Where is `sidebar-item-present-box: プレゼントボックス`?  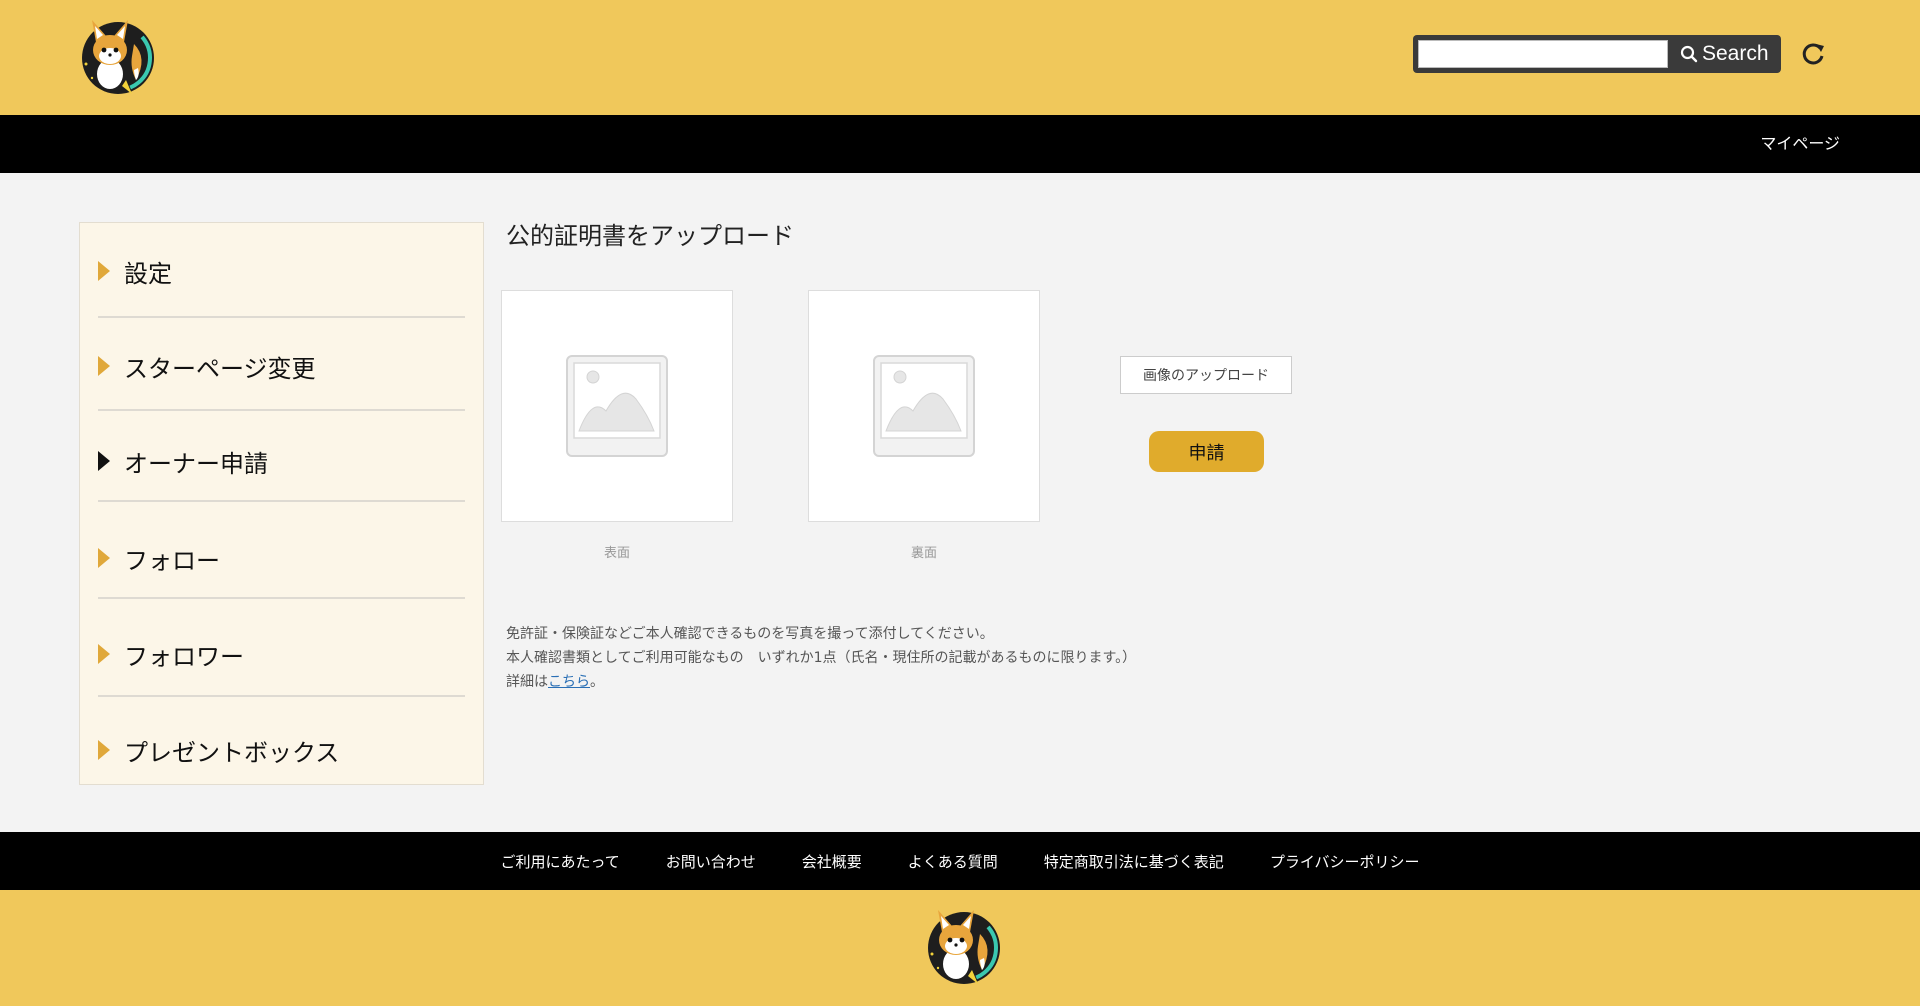
sidebar-item-present-box: プレゼントボックス is located at coordinates (281, 750).